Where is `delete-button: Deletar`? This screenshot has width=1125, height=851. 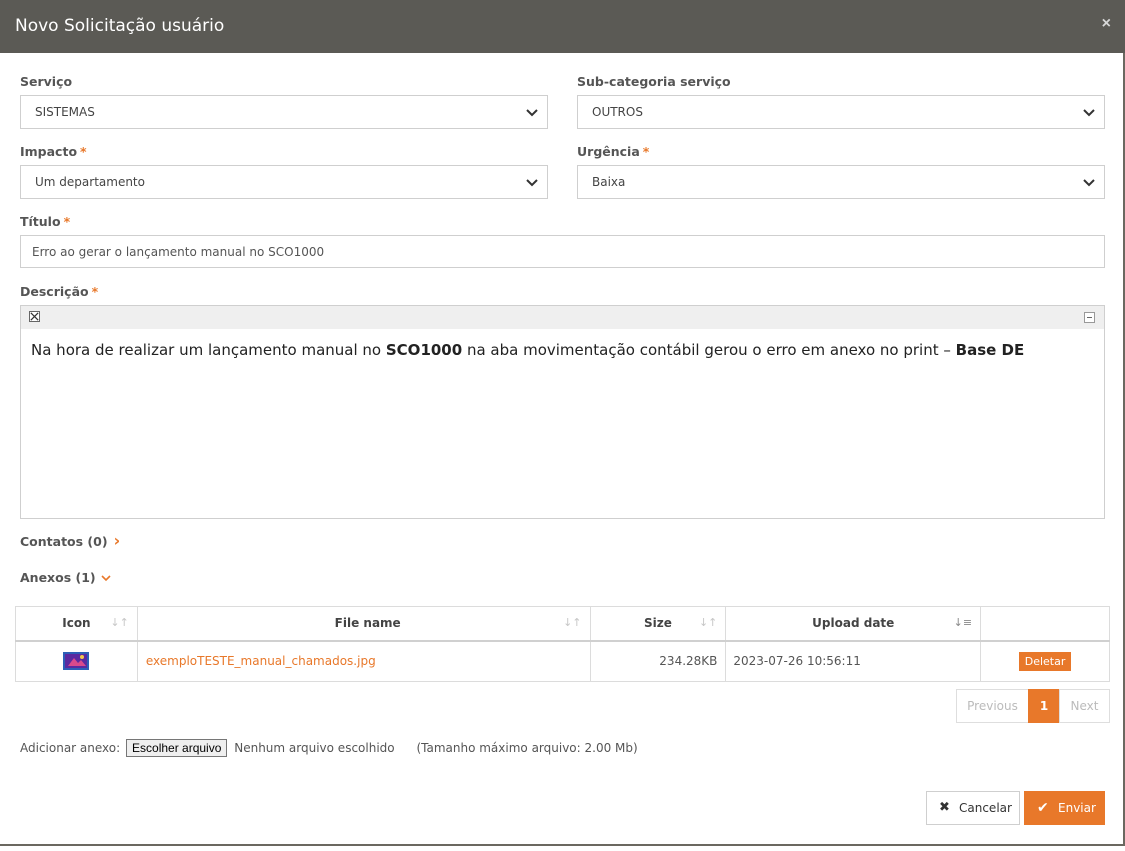 delete-button: Deletar is located at coordinates (1045, 661).